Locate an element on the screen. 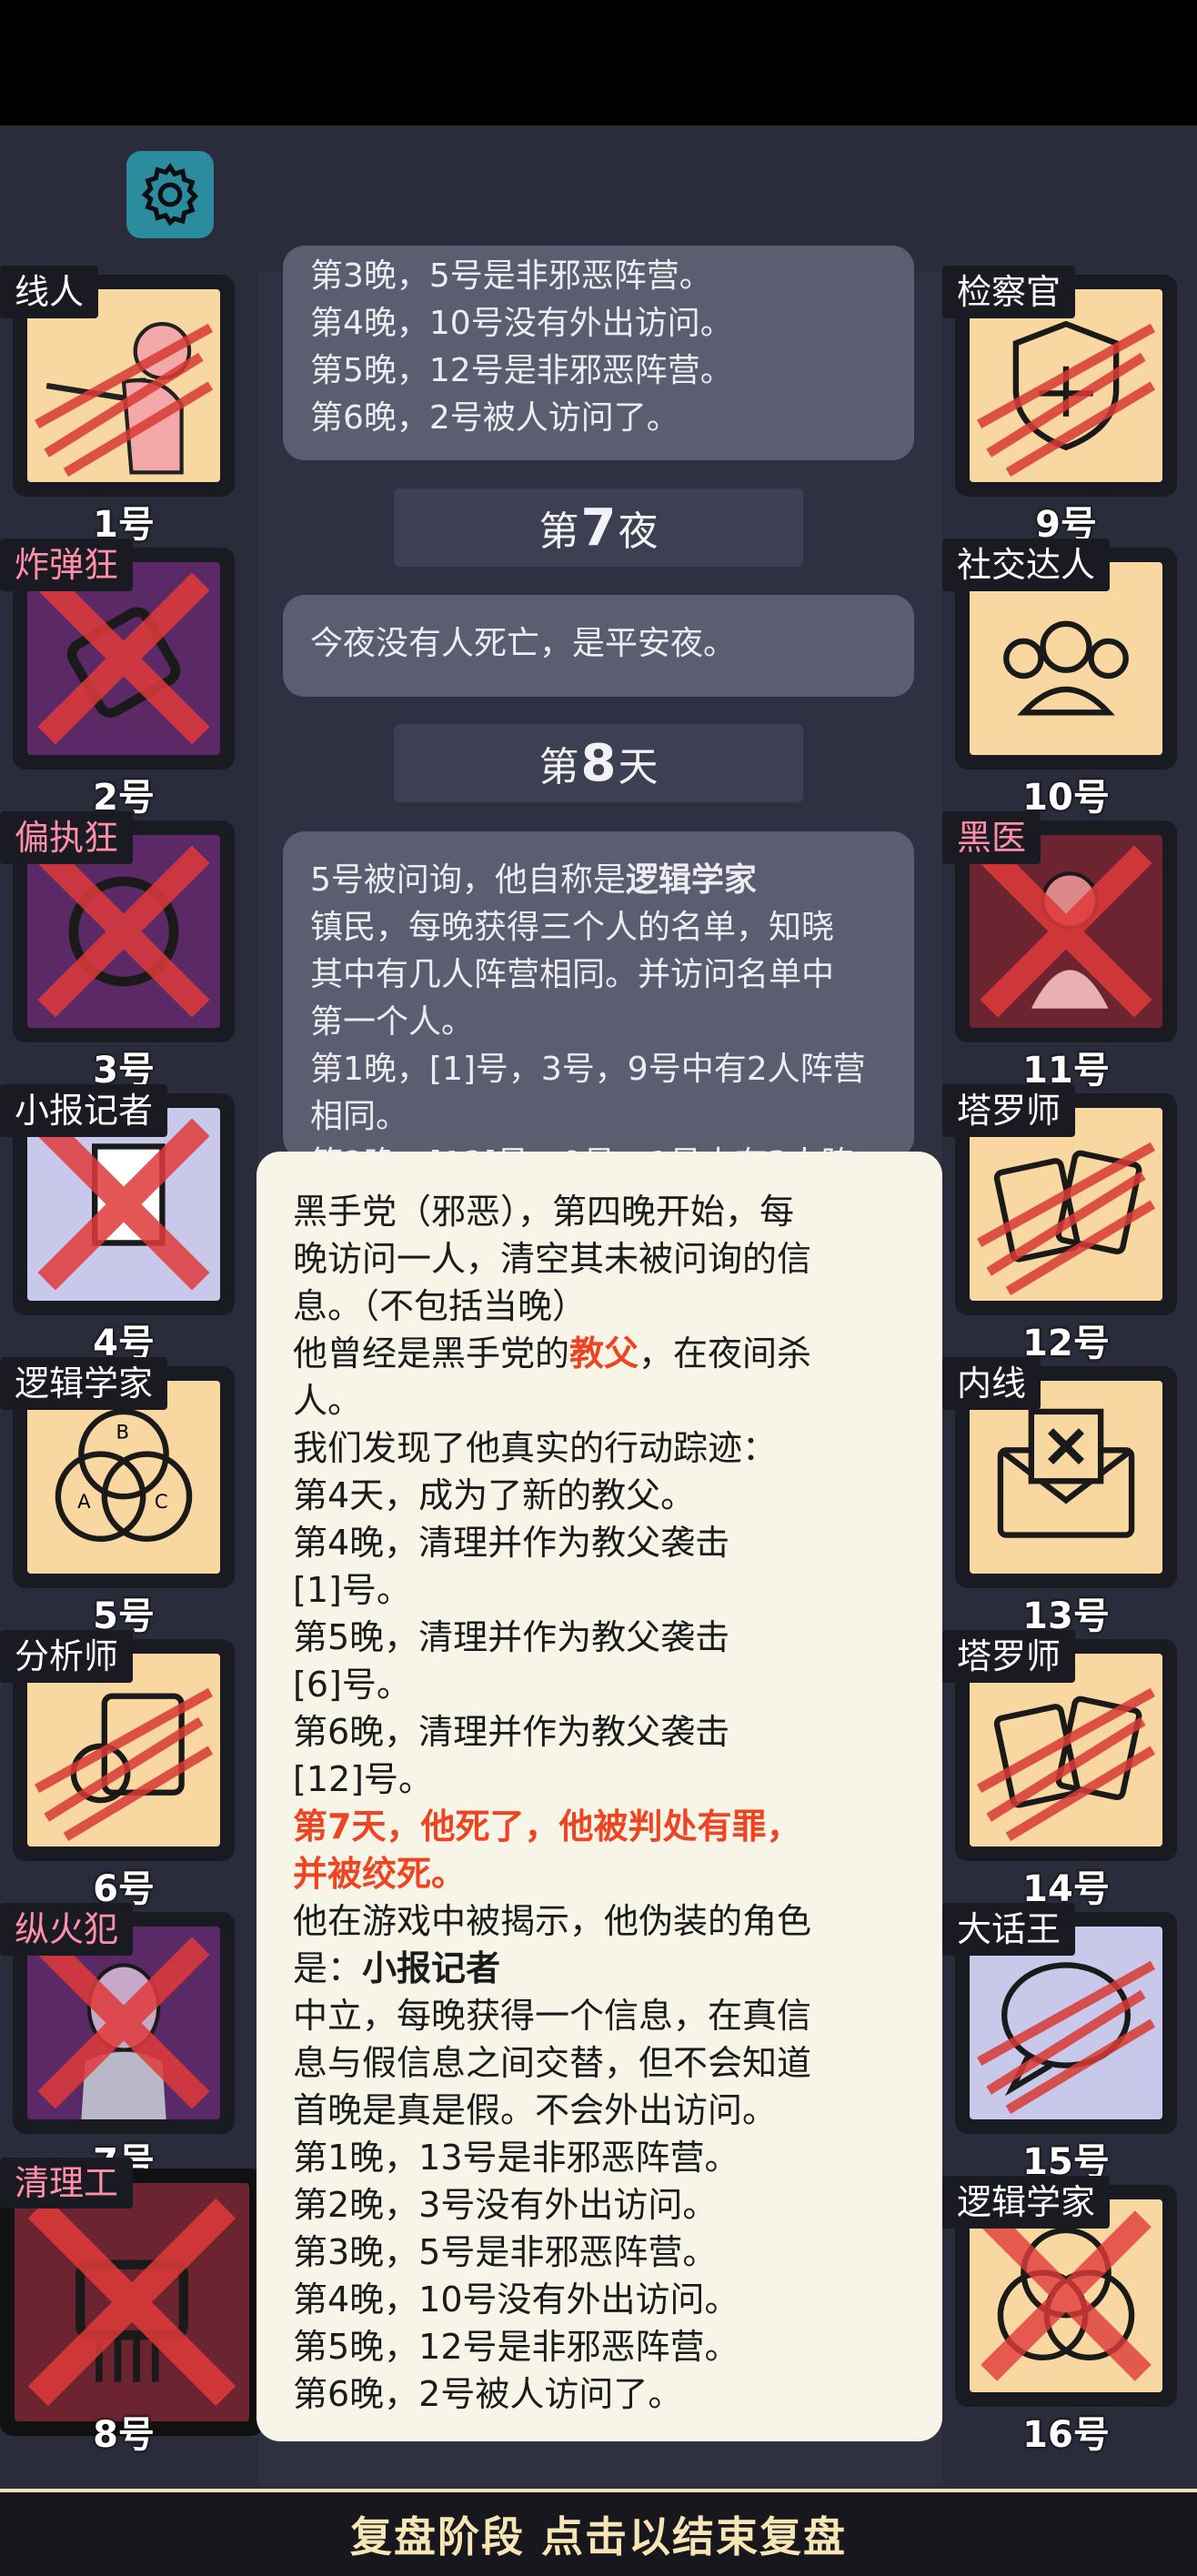 The image size is (1197, 2576). role-label: 黑医 is located at coordinates (991, 837).